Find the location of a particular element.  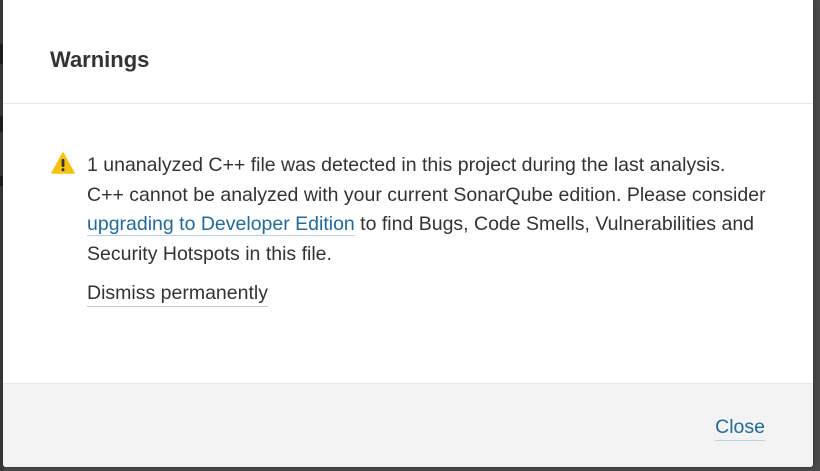

upgrade-edition-link: upgrading to Developer Edition is located at coordinates (221, 224).